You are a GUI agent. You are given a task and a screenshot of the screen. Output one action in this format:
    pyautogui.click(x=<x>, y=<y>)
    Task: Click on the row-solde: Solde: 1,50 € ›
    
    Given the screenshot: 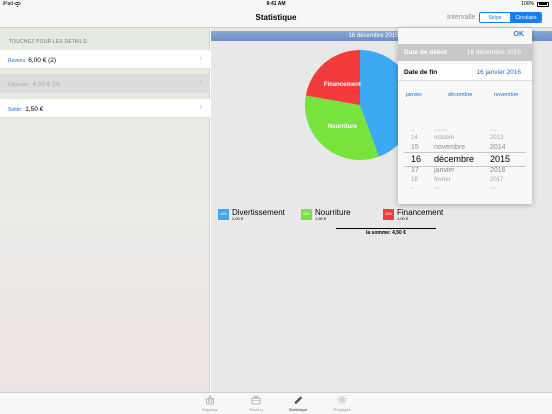 What is the action you would take?
    pyautogui.click(x=105, y=108)
    